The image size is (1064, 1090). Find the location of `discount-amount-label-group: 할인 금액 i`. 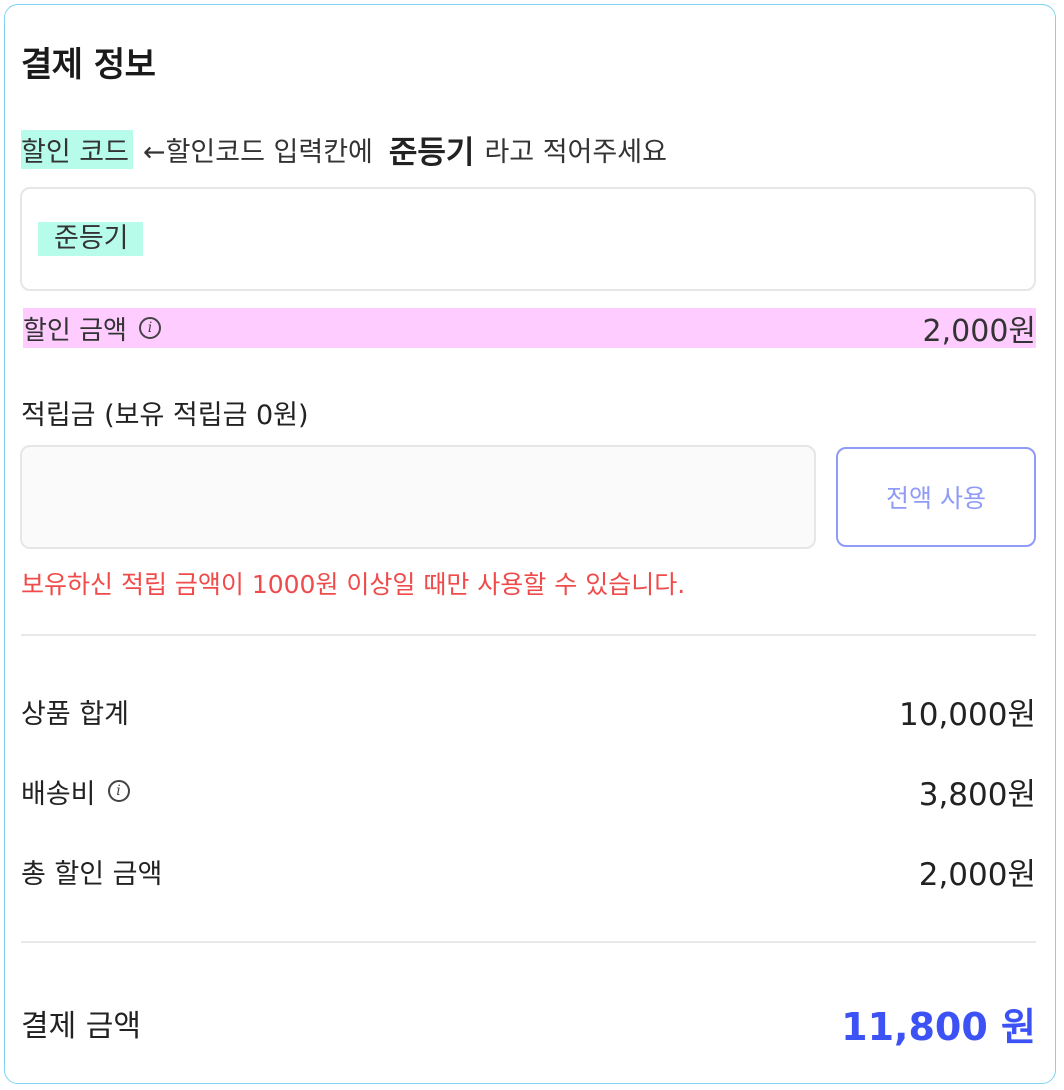

discount-amount-label-group: 할인 금액 i is located at coordinates (92, 328).